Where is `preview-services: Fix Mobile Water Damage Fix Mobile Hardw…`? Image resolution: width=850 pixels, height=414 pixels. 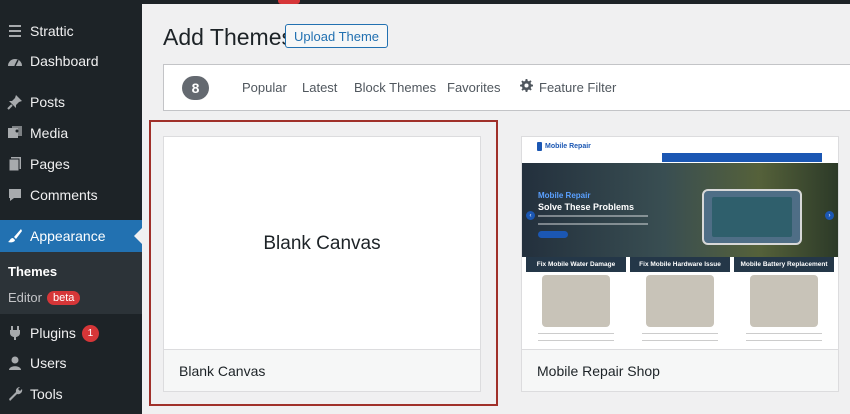
preview-services: Fix Mobile Water Damage Fix Mobile Hardw… is located at coordinates (680, 303).